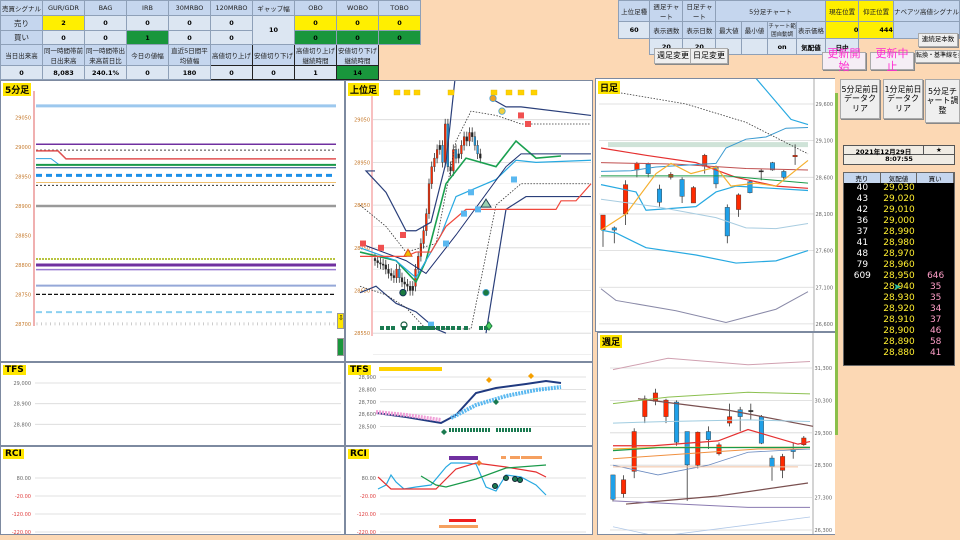 This screenshot has height=540, width=960. I want to click on stop-update-button: 更新中止, so click(892, 60).